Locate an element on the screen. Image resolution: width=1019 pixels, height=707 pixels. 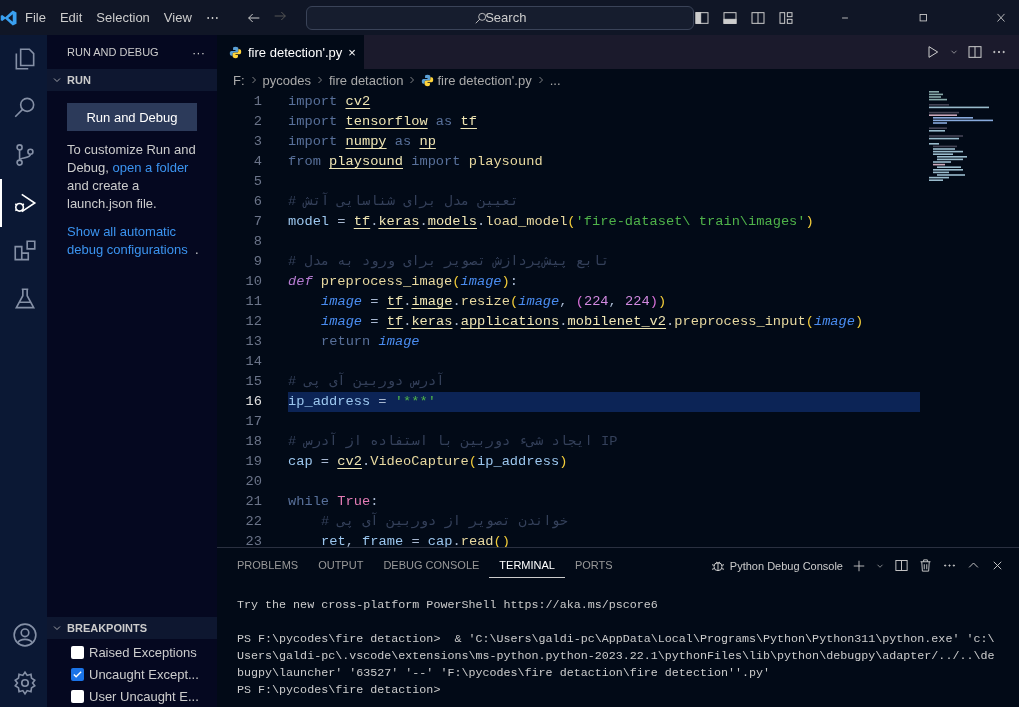
code-line: return image is located at coordinates (370, 342).